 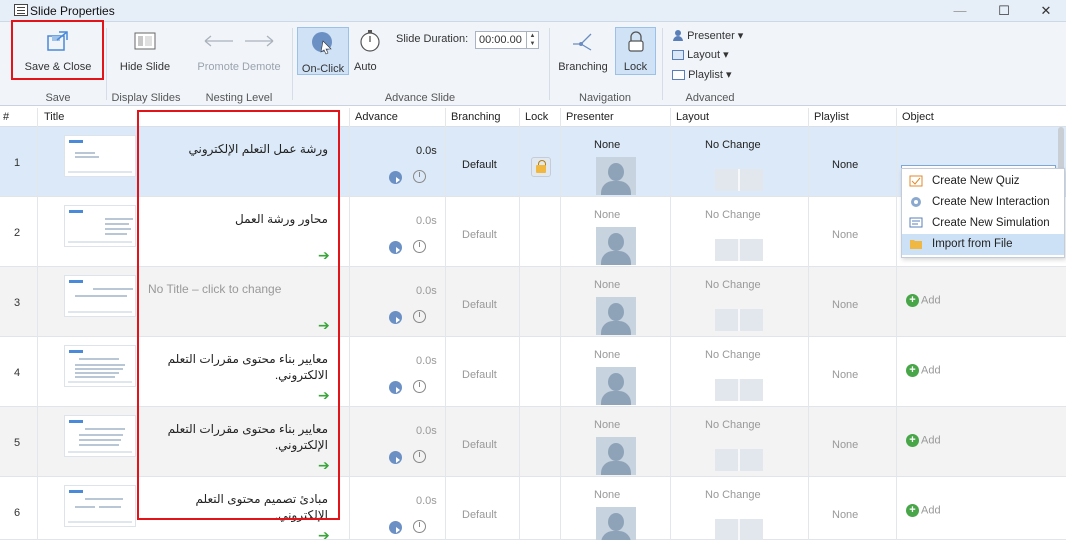 I want to click on col-advance: Advance, so click(x=376, y=117).